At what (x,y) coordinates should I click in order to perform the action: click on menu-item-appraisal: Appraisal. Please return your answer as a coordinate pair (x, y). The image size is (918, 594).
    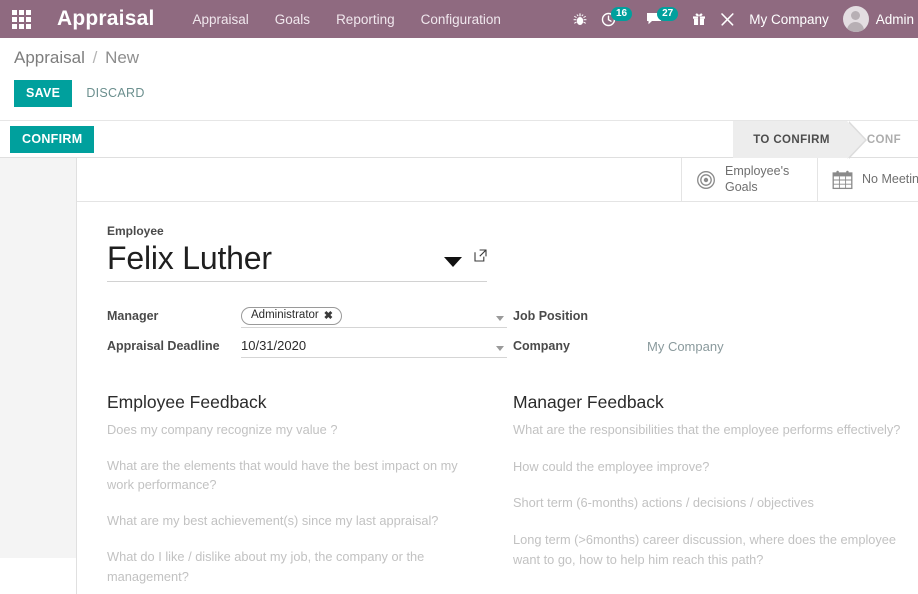
    Looking at the image, I should click on (221, 19).